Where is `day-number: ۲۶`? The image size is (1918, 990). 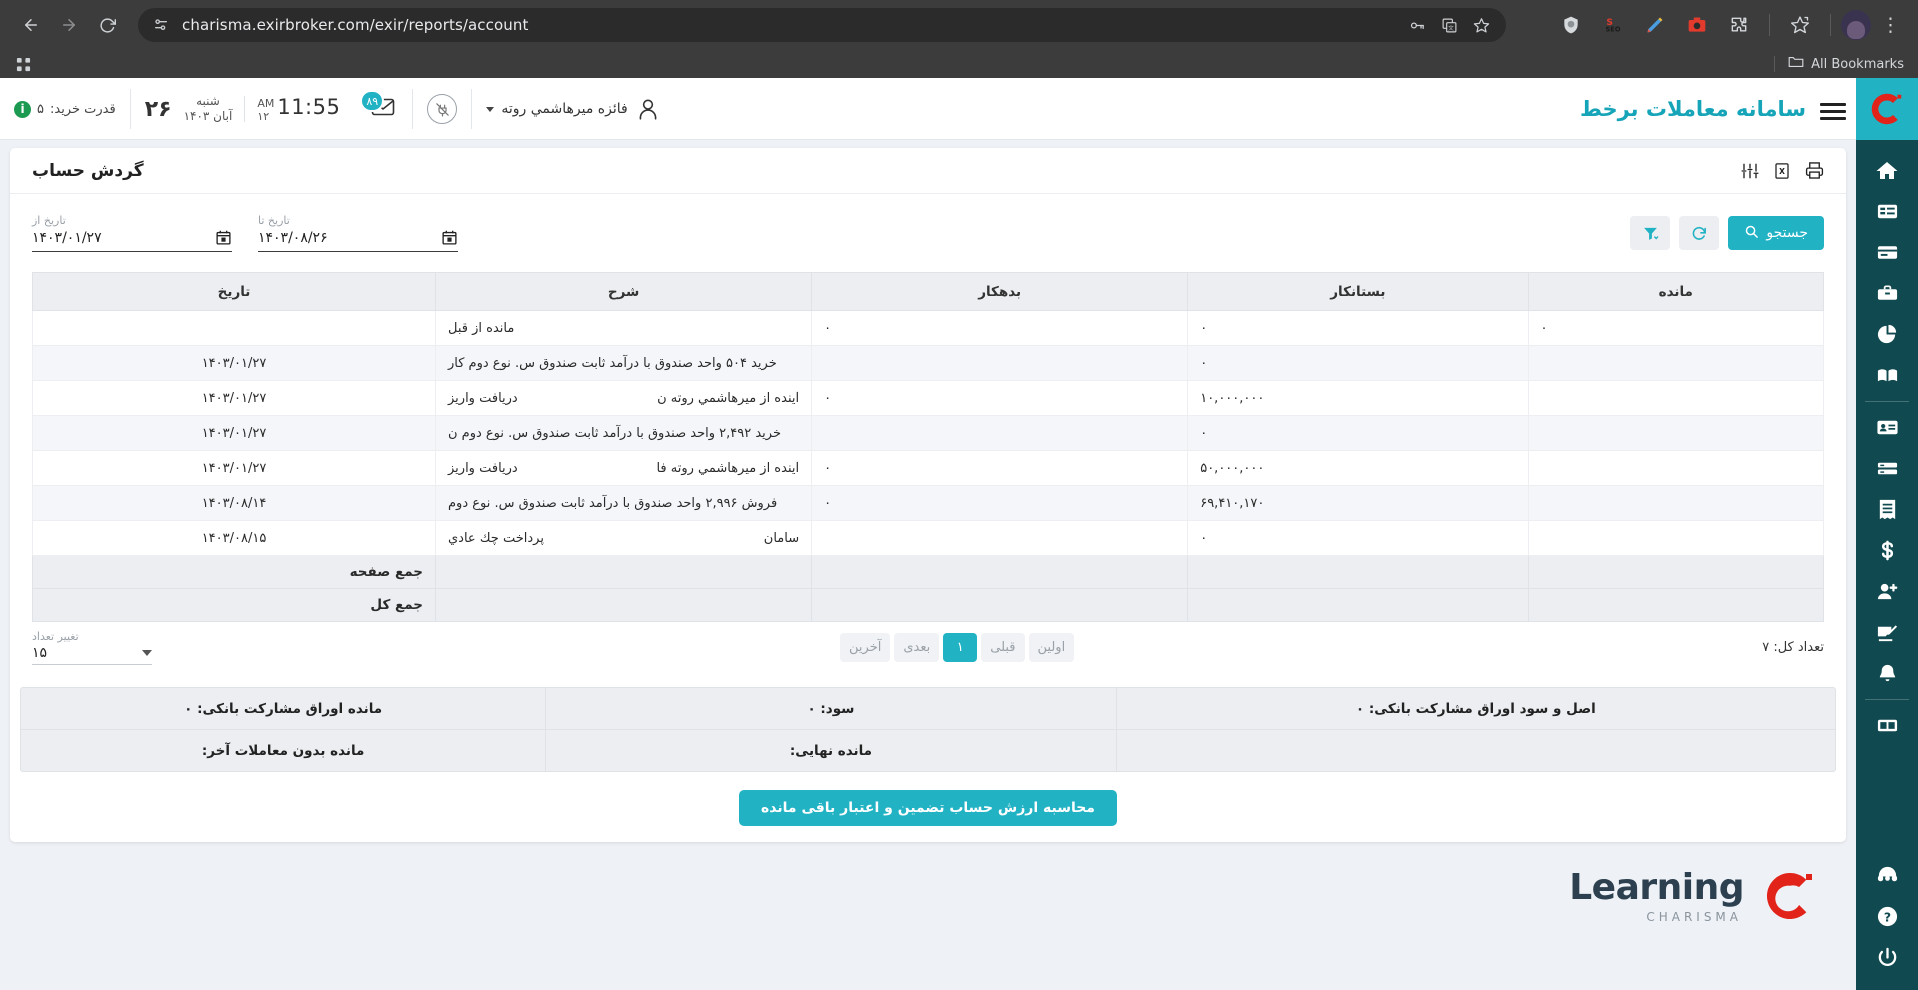 day-number: ۲۶ is located at coordinates (158, 109).